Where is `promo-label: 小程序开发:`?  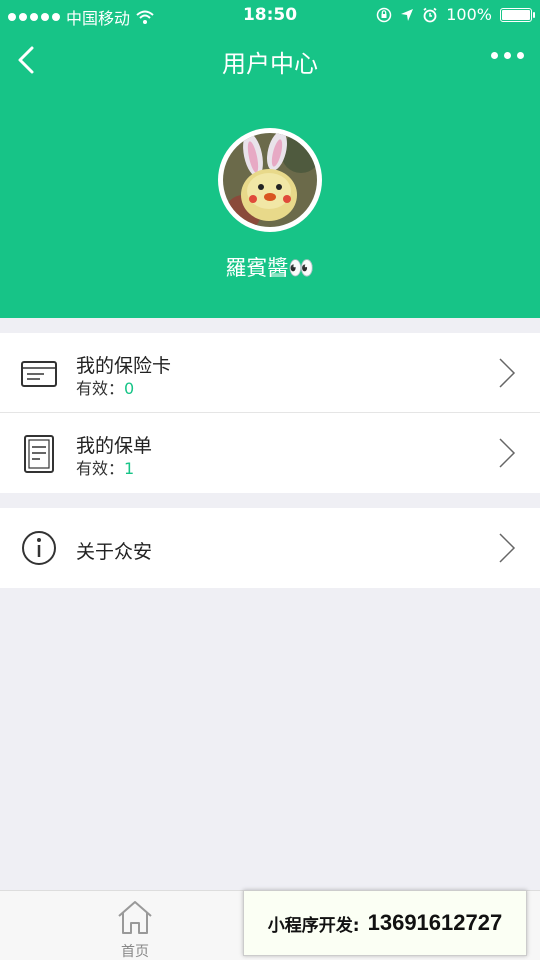
promo-label: 小程序开发: is located at coordinates (313, 925).